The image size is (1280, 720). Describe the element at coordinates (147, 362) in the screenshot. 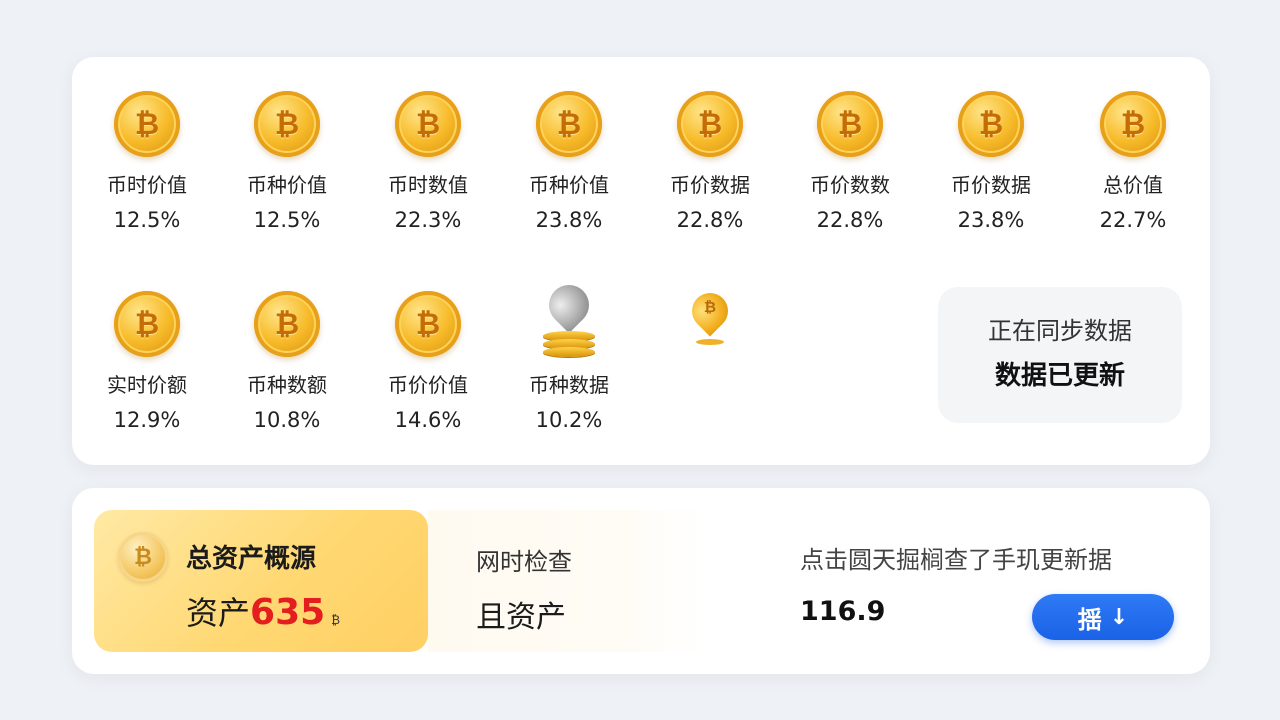

I see `coin-item: ₿ 实时价额 12.9%` at that location.